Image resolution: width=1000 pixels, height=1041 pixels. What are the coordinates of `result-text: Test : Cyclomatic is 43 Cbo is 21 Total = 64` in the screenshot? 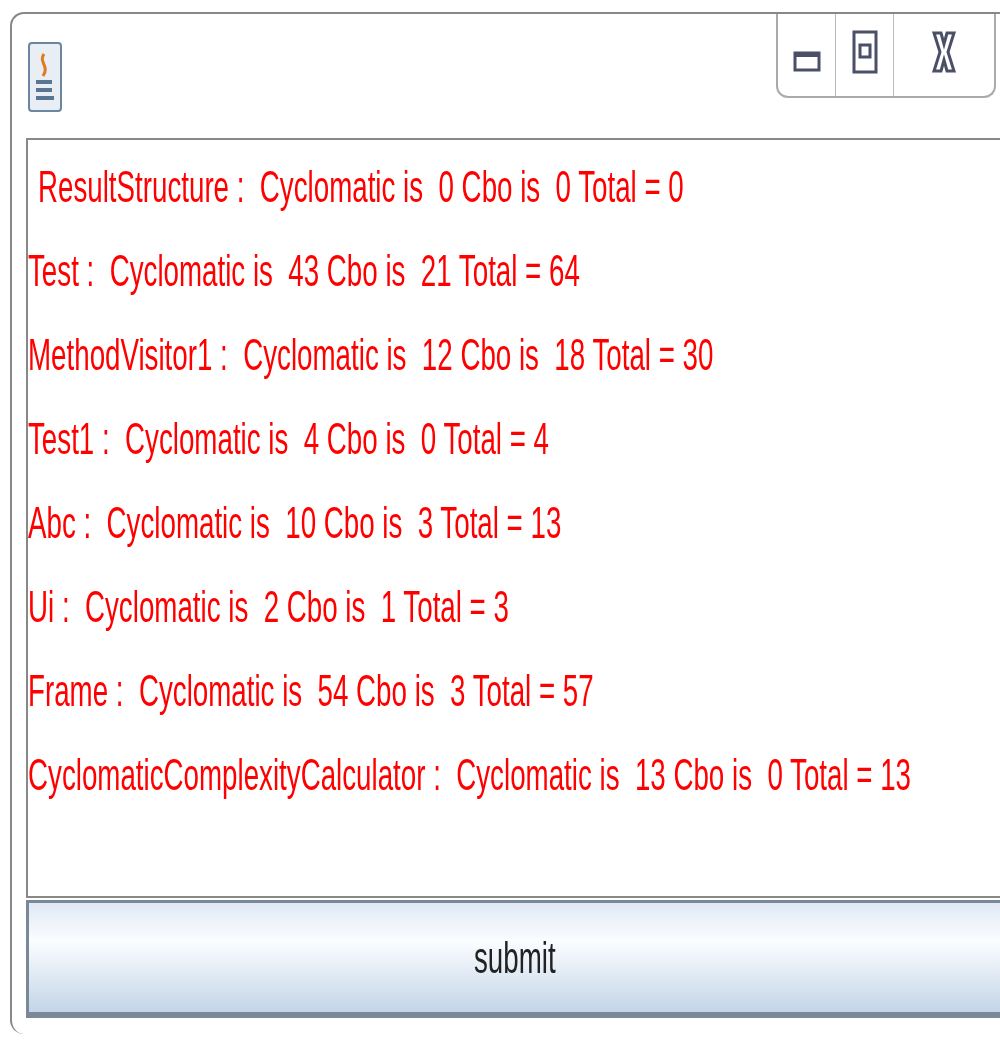 It's located at (304, 271).